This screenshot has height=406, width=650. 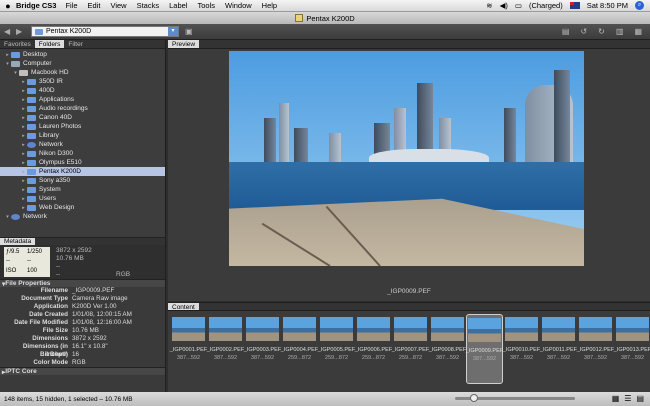 What do you see at coordinates (373, 349) in the screenshot?
I see `thumbnail: _IGP0006.PEF 259...872` at bounding box center [373, 349].